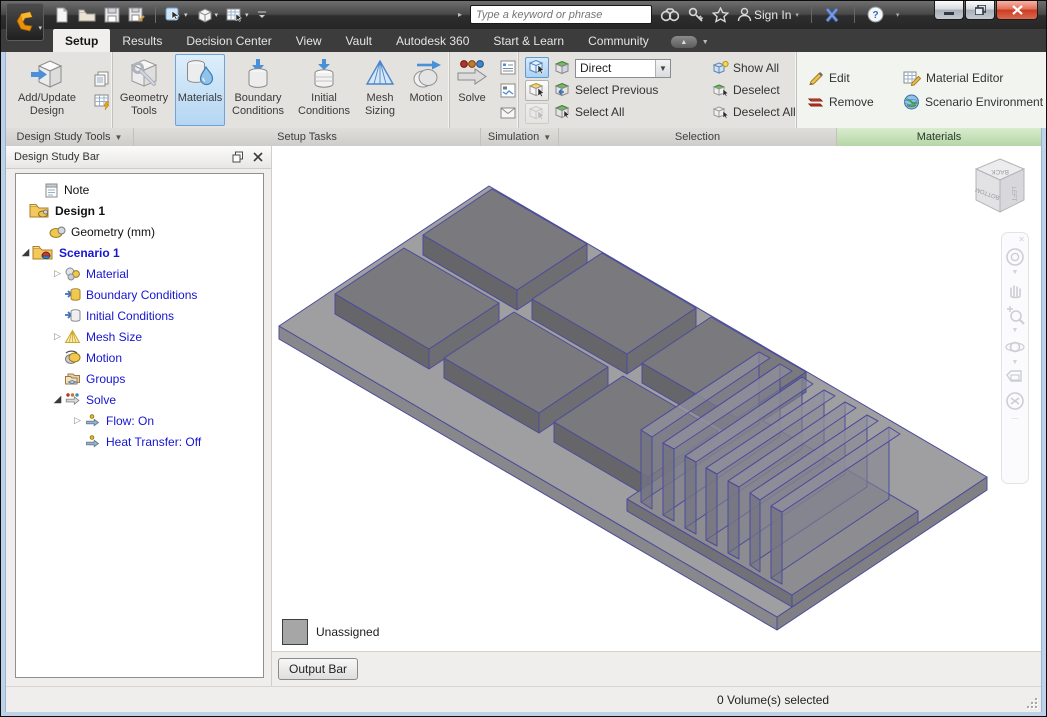 The height and width of the screenshot is (717, 1047). I want to click on tab-start-learn: Start & Learn, so click(528, 40).